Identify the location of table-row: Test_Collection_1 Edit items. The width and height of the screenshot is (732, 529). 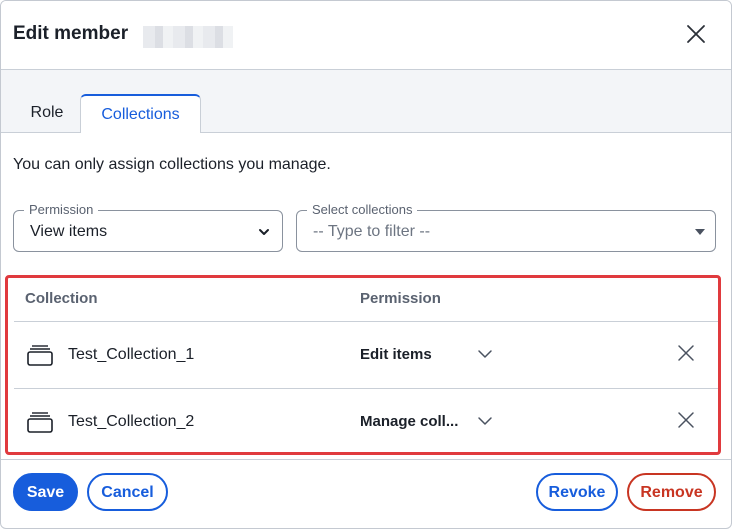
(366, 354).